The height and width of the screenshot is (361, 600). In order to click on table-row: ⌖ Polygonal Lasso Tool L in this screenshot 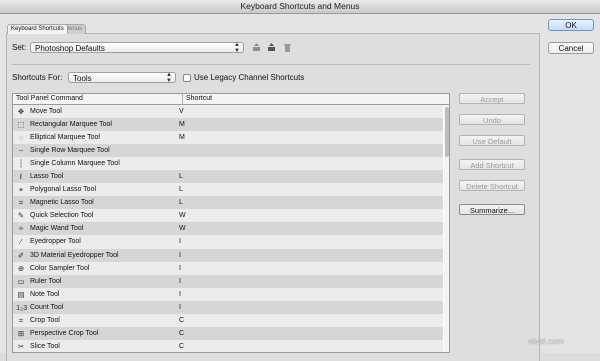, I will do `click(228, 190)`.